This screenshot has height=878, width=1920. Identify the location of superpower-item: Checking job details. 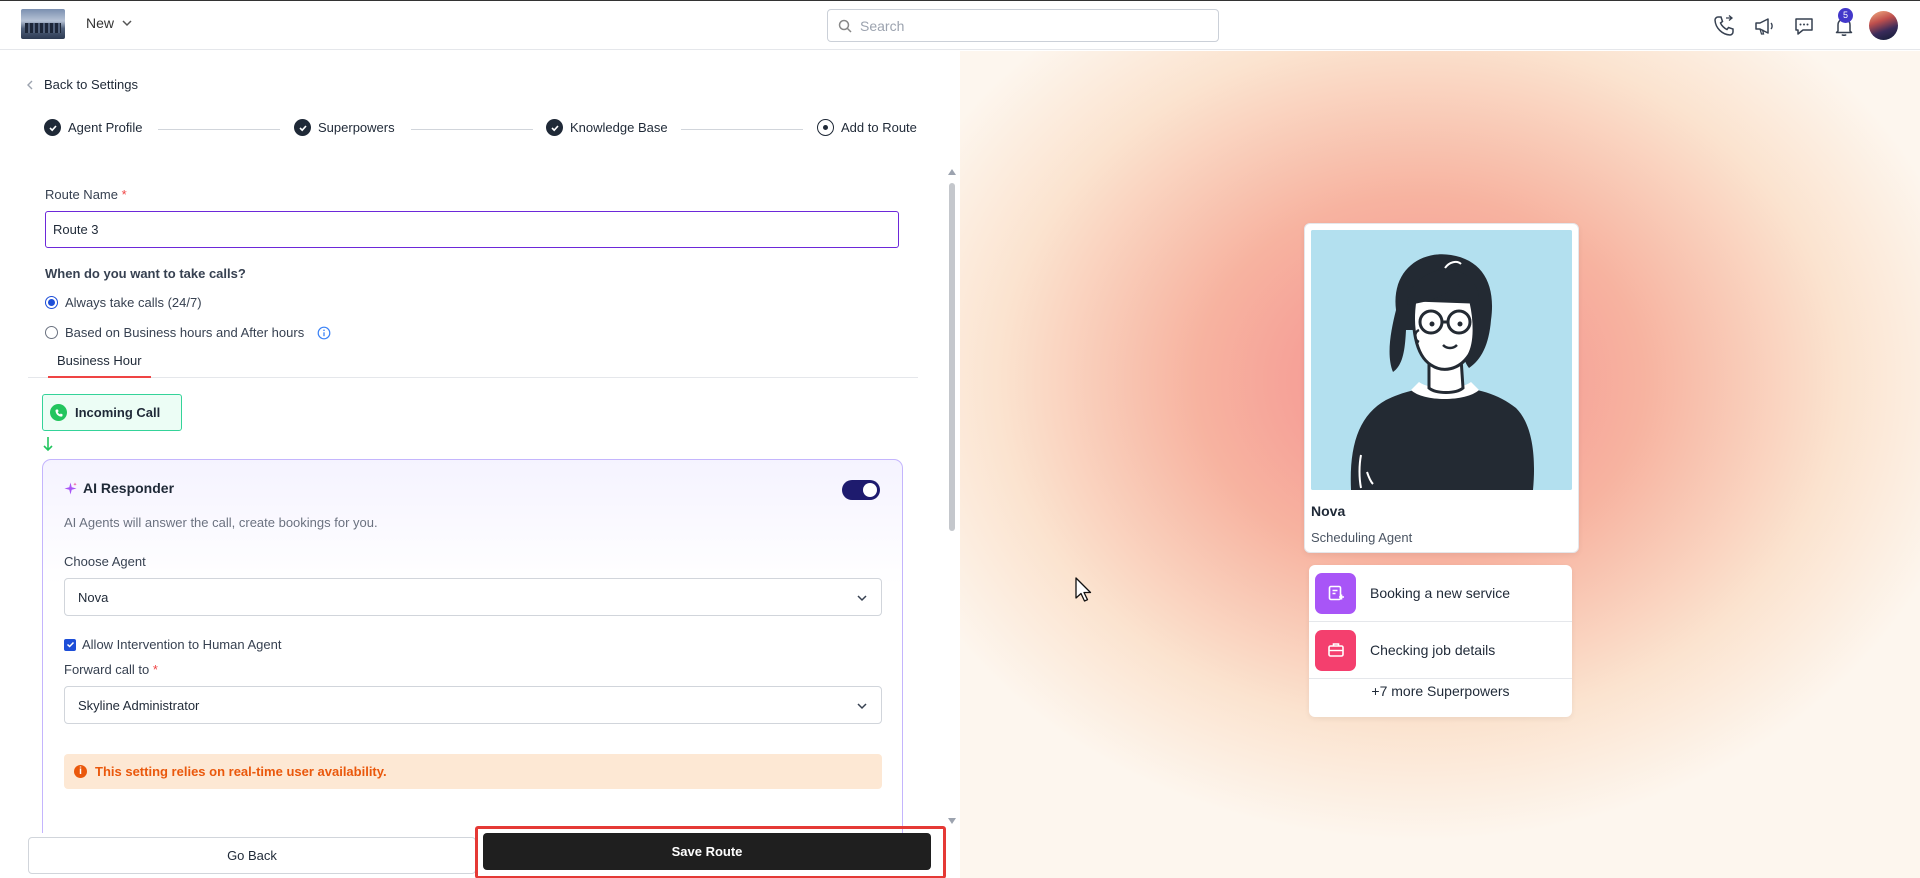
(1440, 650).